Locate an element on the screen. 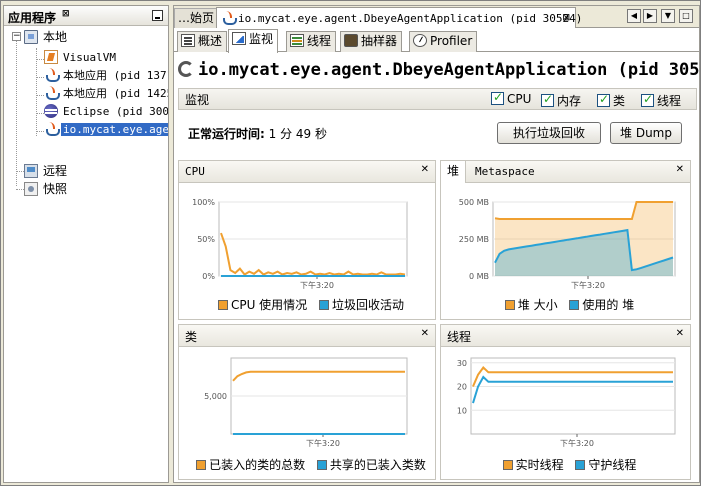 The width and height of the screenshot is (701, 486). applications-panel-header: 应用程序 ⊠ is located at coordinates (86, 16).